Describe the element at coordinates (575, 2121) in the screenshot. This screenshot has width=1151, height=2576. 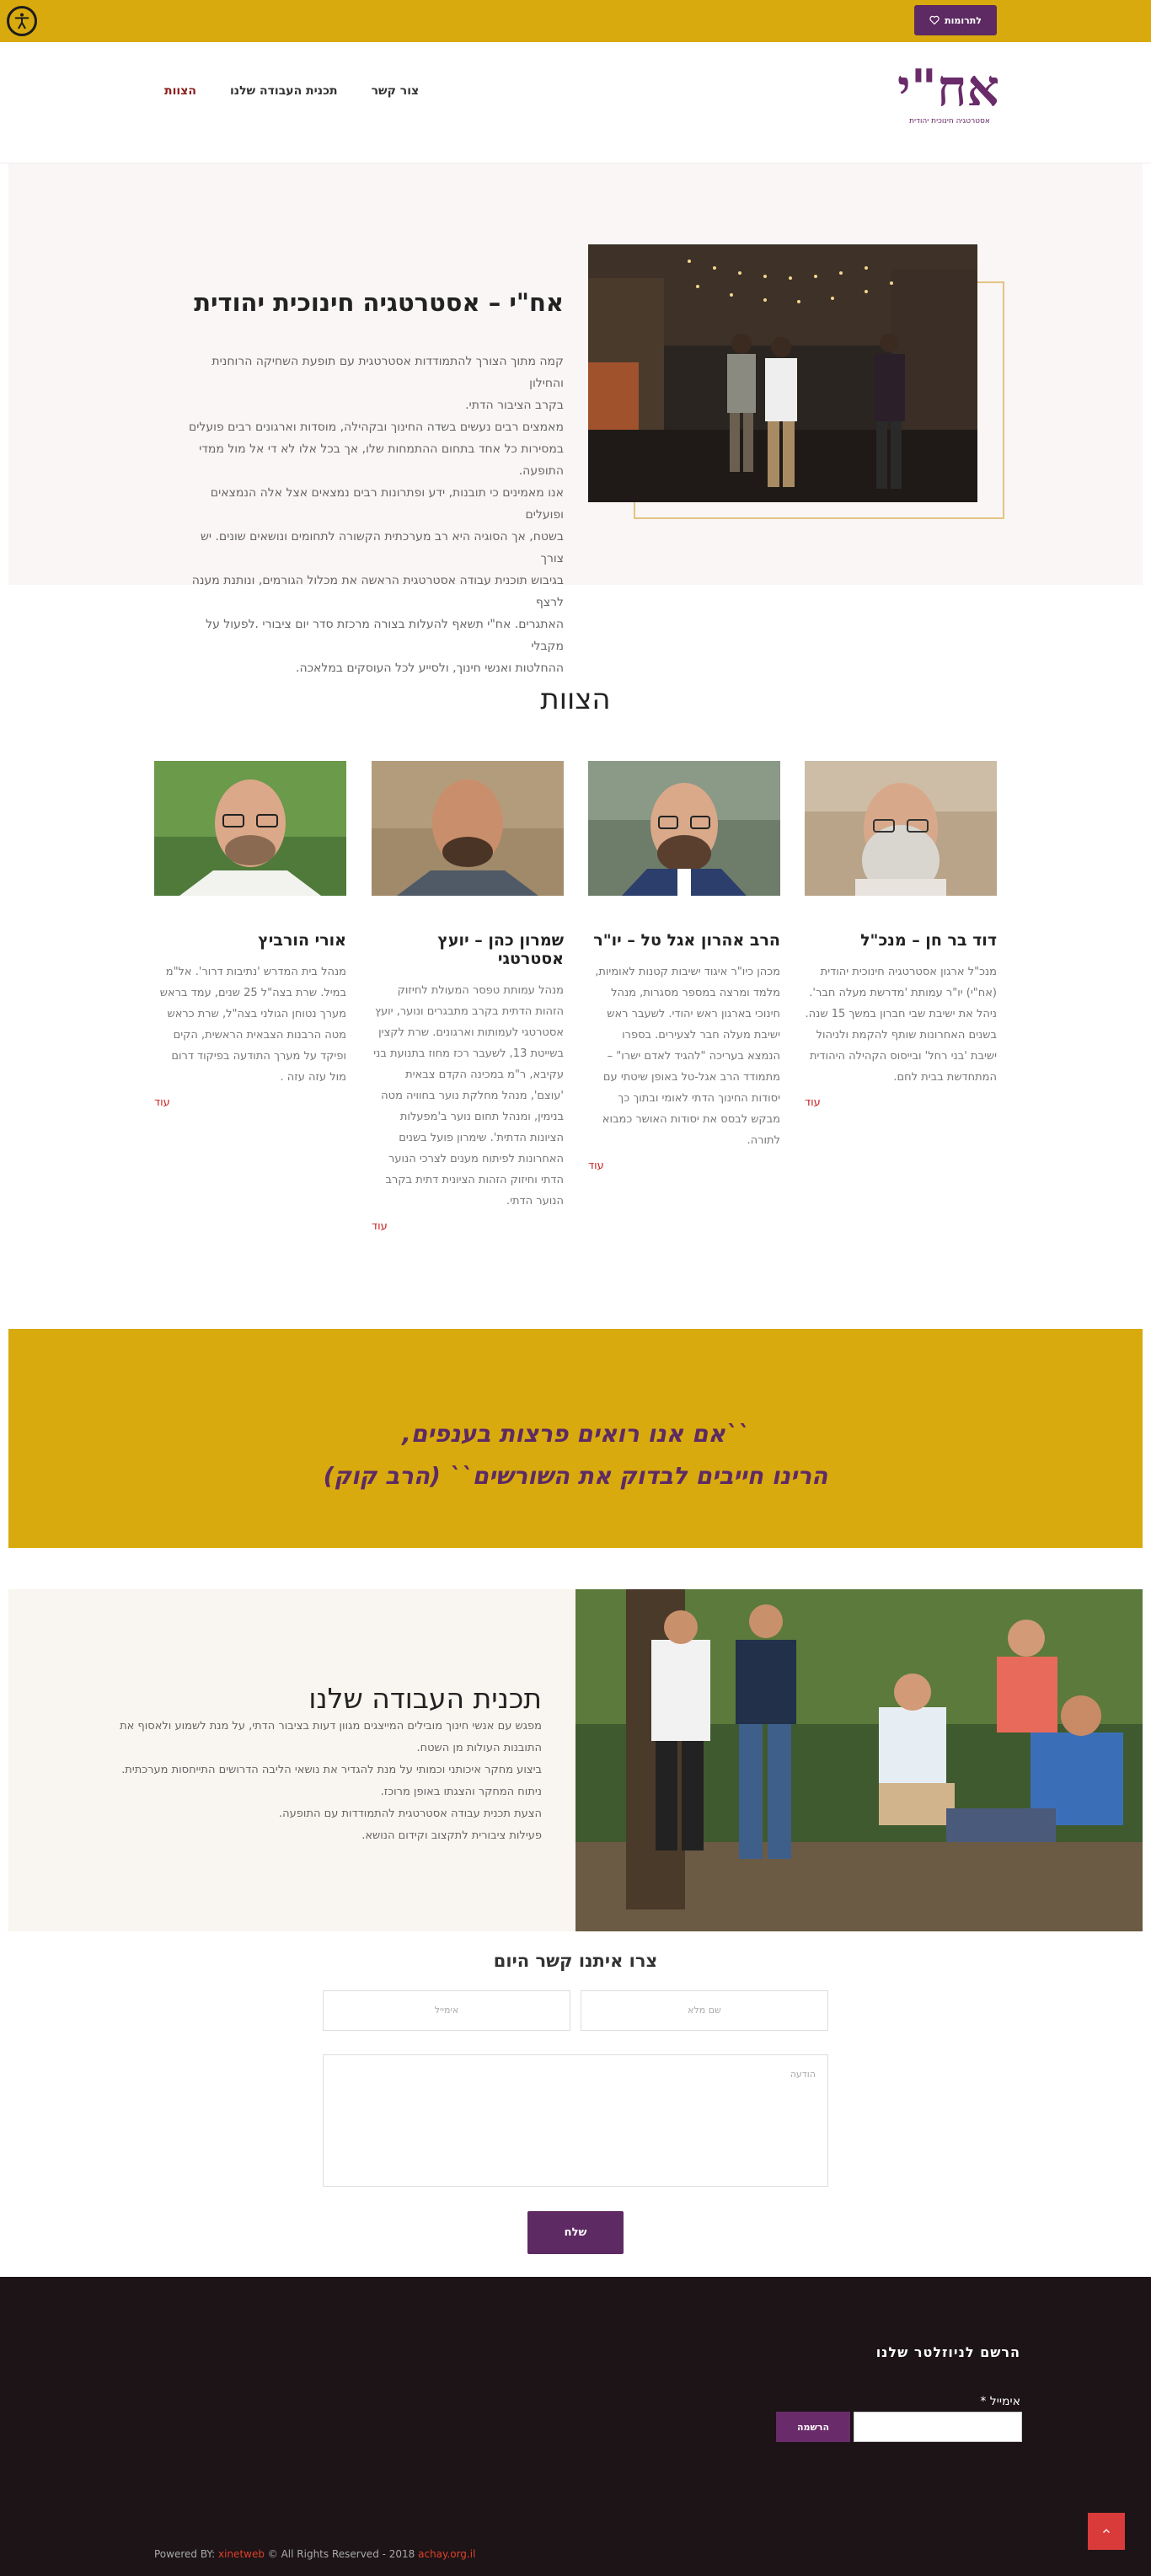
I see `message-textarea: הודעה` at that location.